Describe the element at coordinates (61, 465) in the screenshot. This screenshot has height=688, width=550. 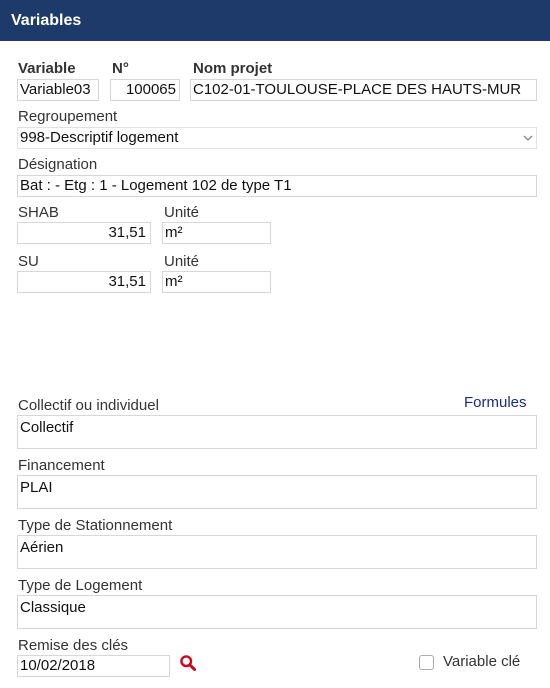
I see `financement-label: Financement` at that location.